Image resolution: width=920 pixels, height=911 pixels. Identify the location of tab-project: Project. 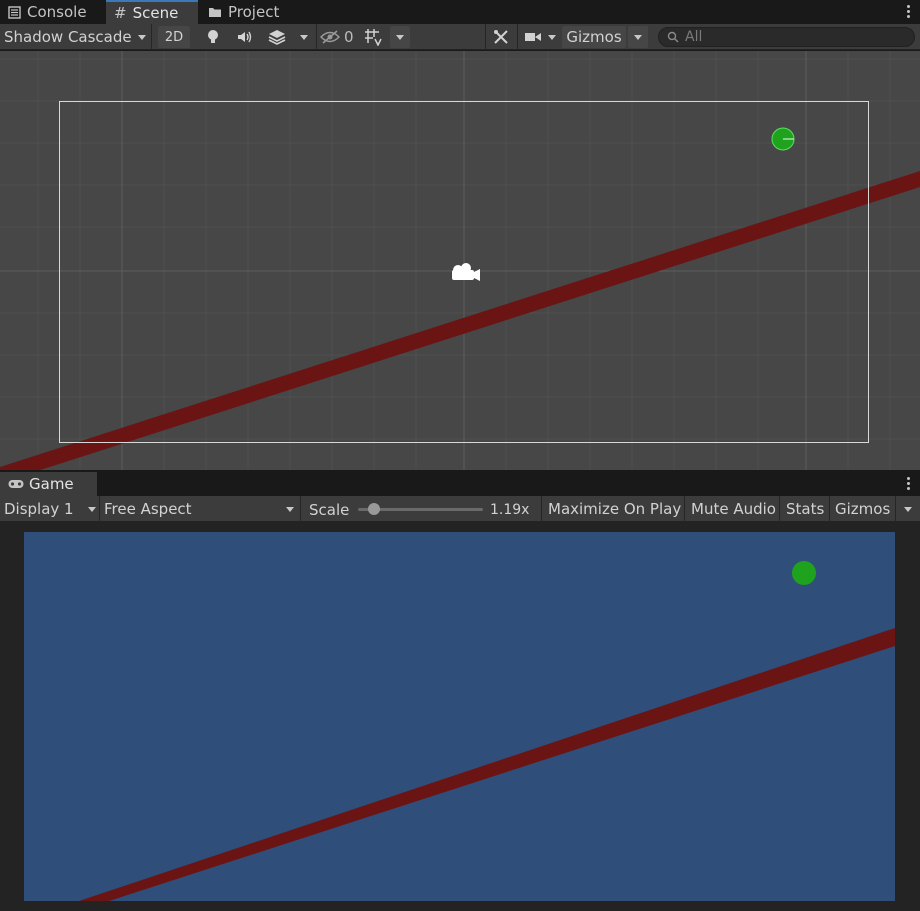
(243, 12).